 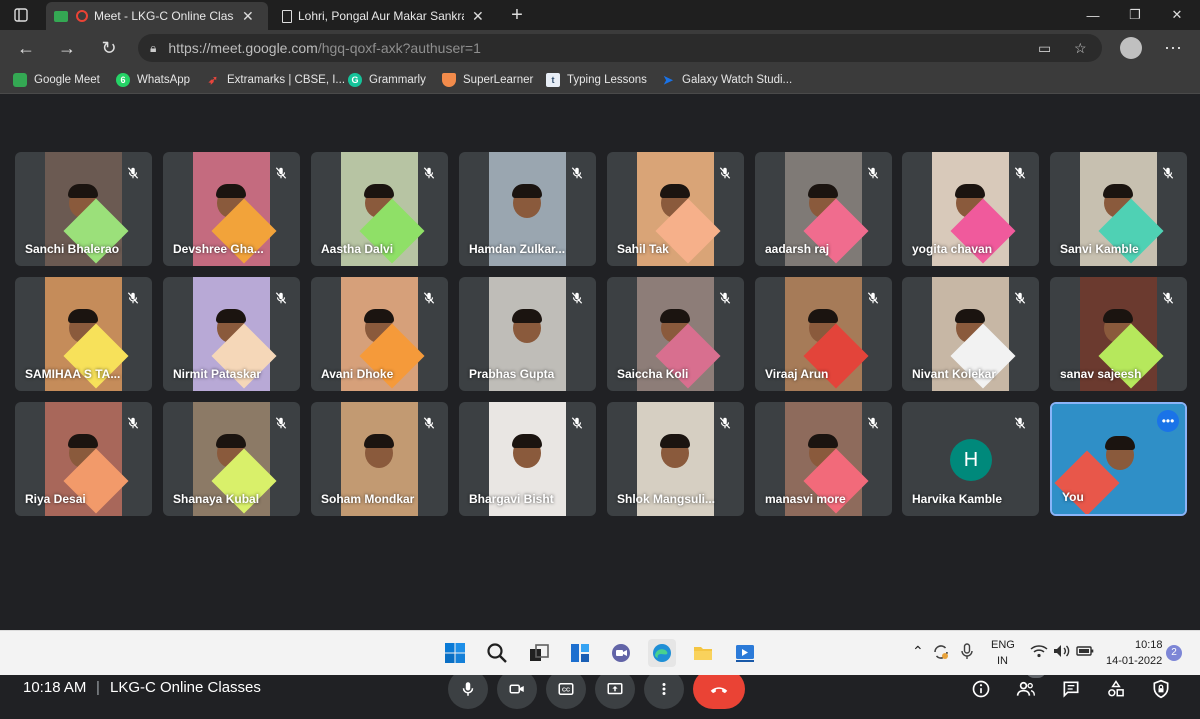 I want to click on galaxy-watch-icon: ➤, so click(x=668, y=80).